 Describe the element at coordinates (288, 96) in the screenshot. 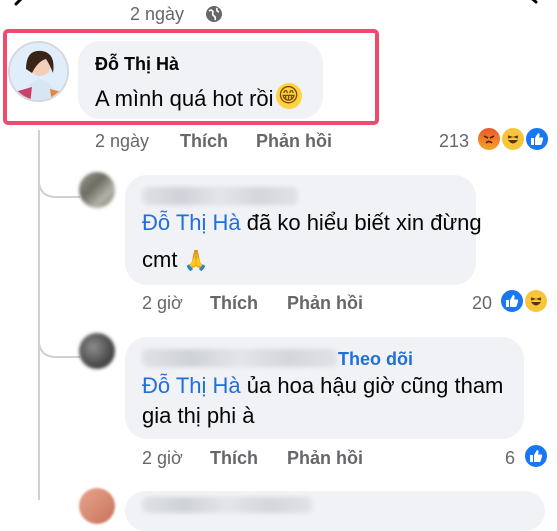

I see `grin-emoji: 😁` at that location.